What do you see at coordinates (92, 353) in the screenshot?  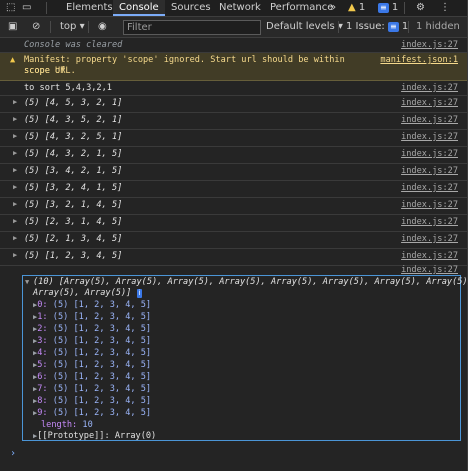 I see `array-entry: ▶4: (5) [1, 2, 3, 4, 5]` at bounding box center [92, 353].